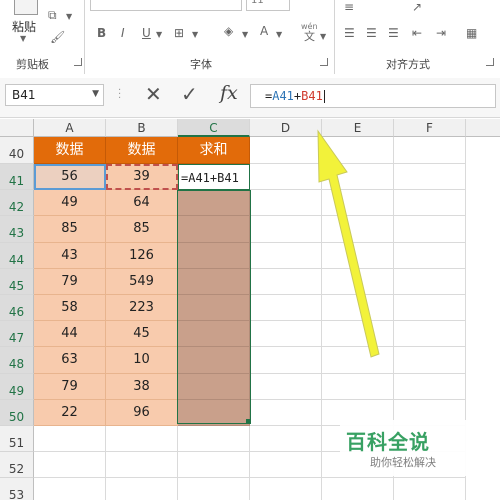 The width and height of the screenshot is (500, 500). I want to click on insert-function-icon: fx, so click(229, 93).